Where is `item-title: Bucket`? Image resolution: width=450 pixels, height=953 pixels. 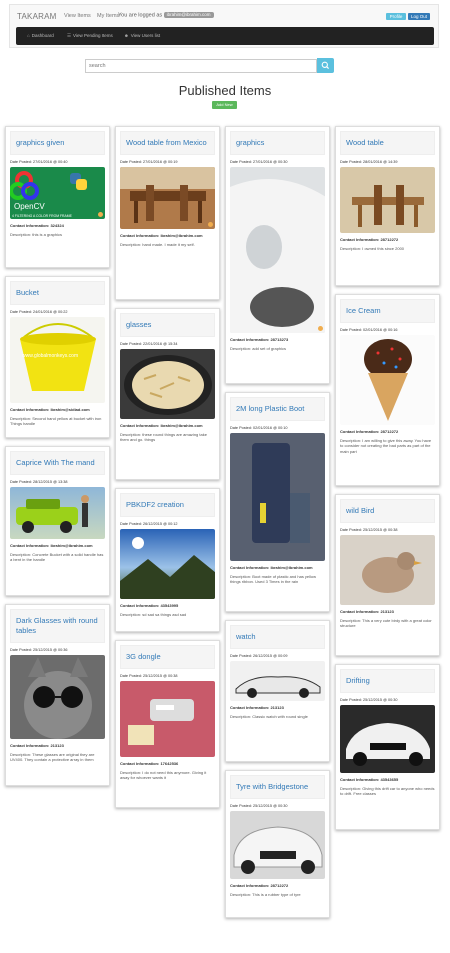 item-title: Bucket is located at coordinates (27, 292).